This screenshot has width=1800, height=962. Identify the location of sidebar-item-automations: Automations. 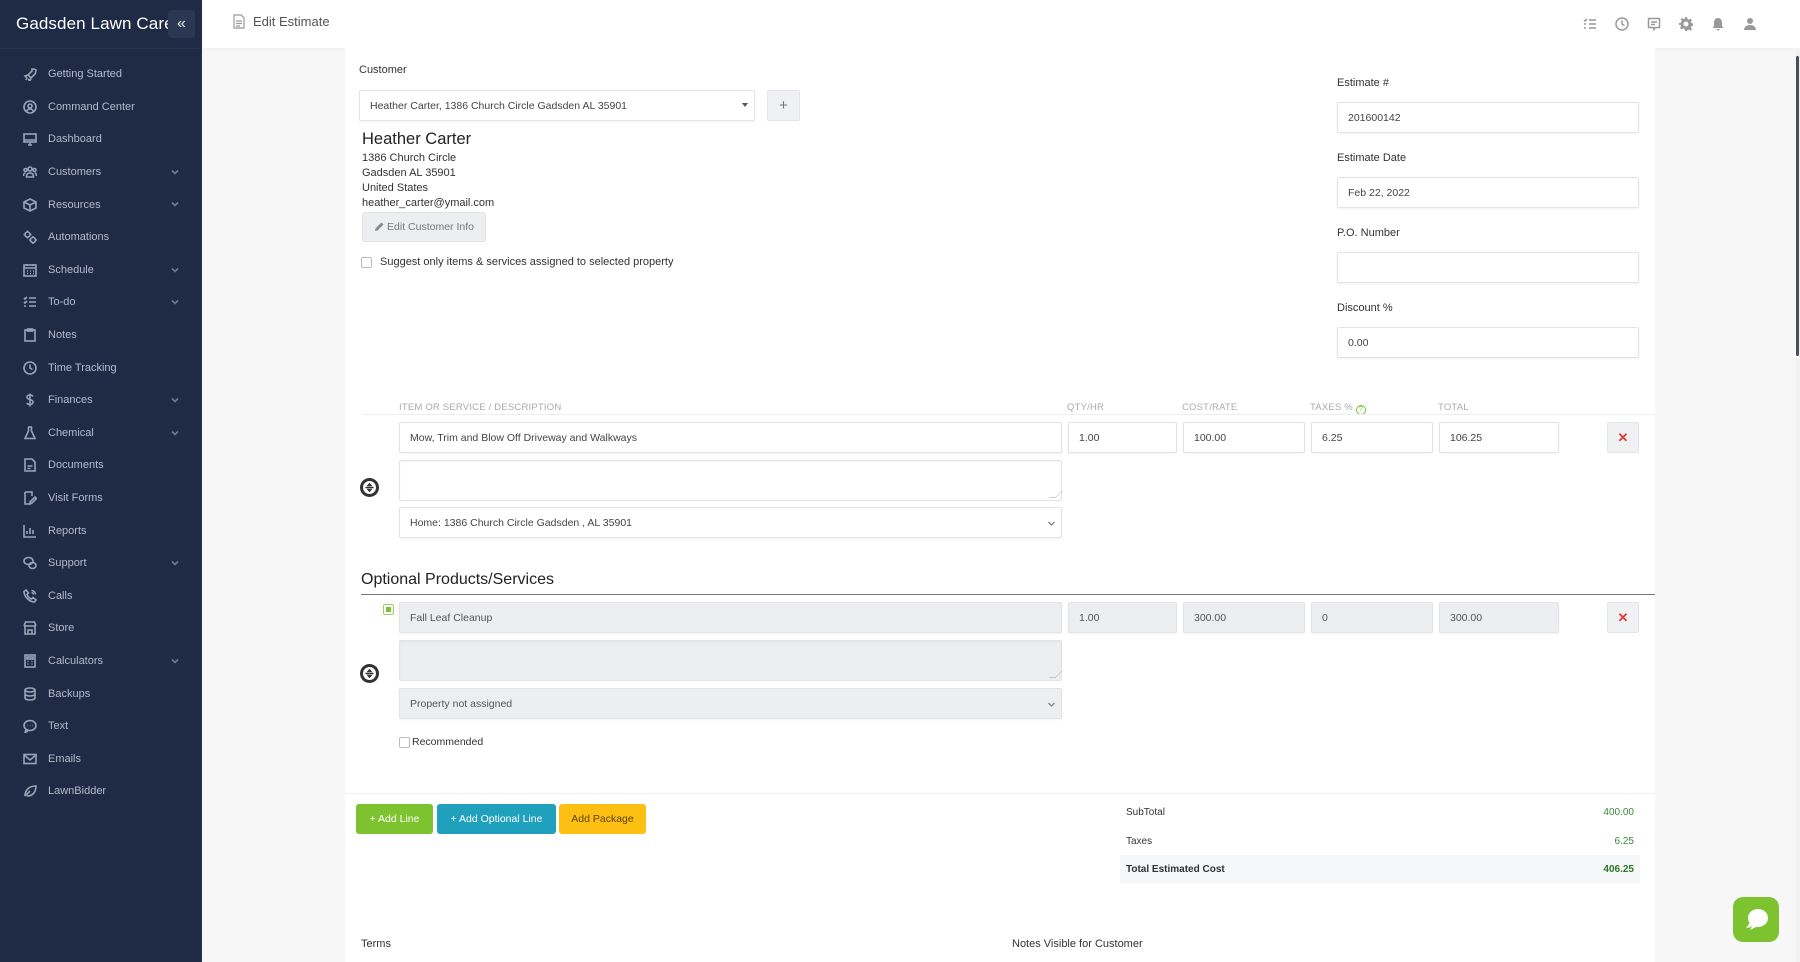
(101, 237).